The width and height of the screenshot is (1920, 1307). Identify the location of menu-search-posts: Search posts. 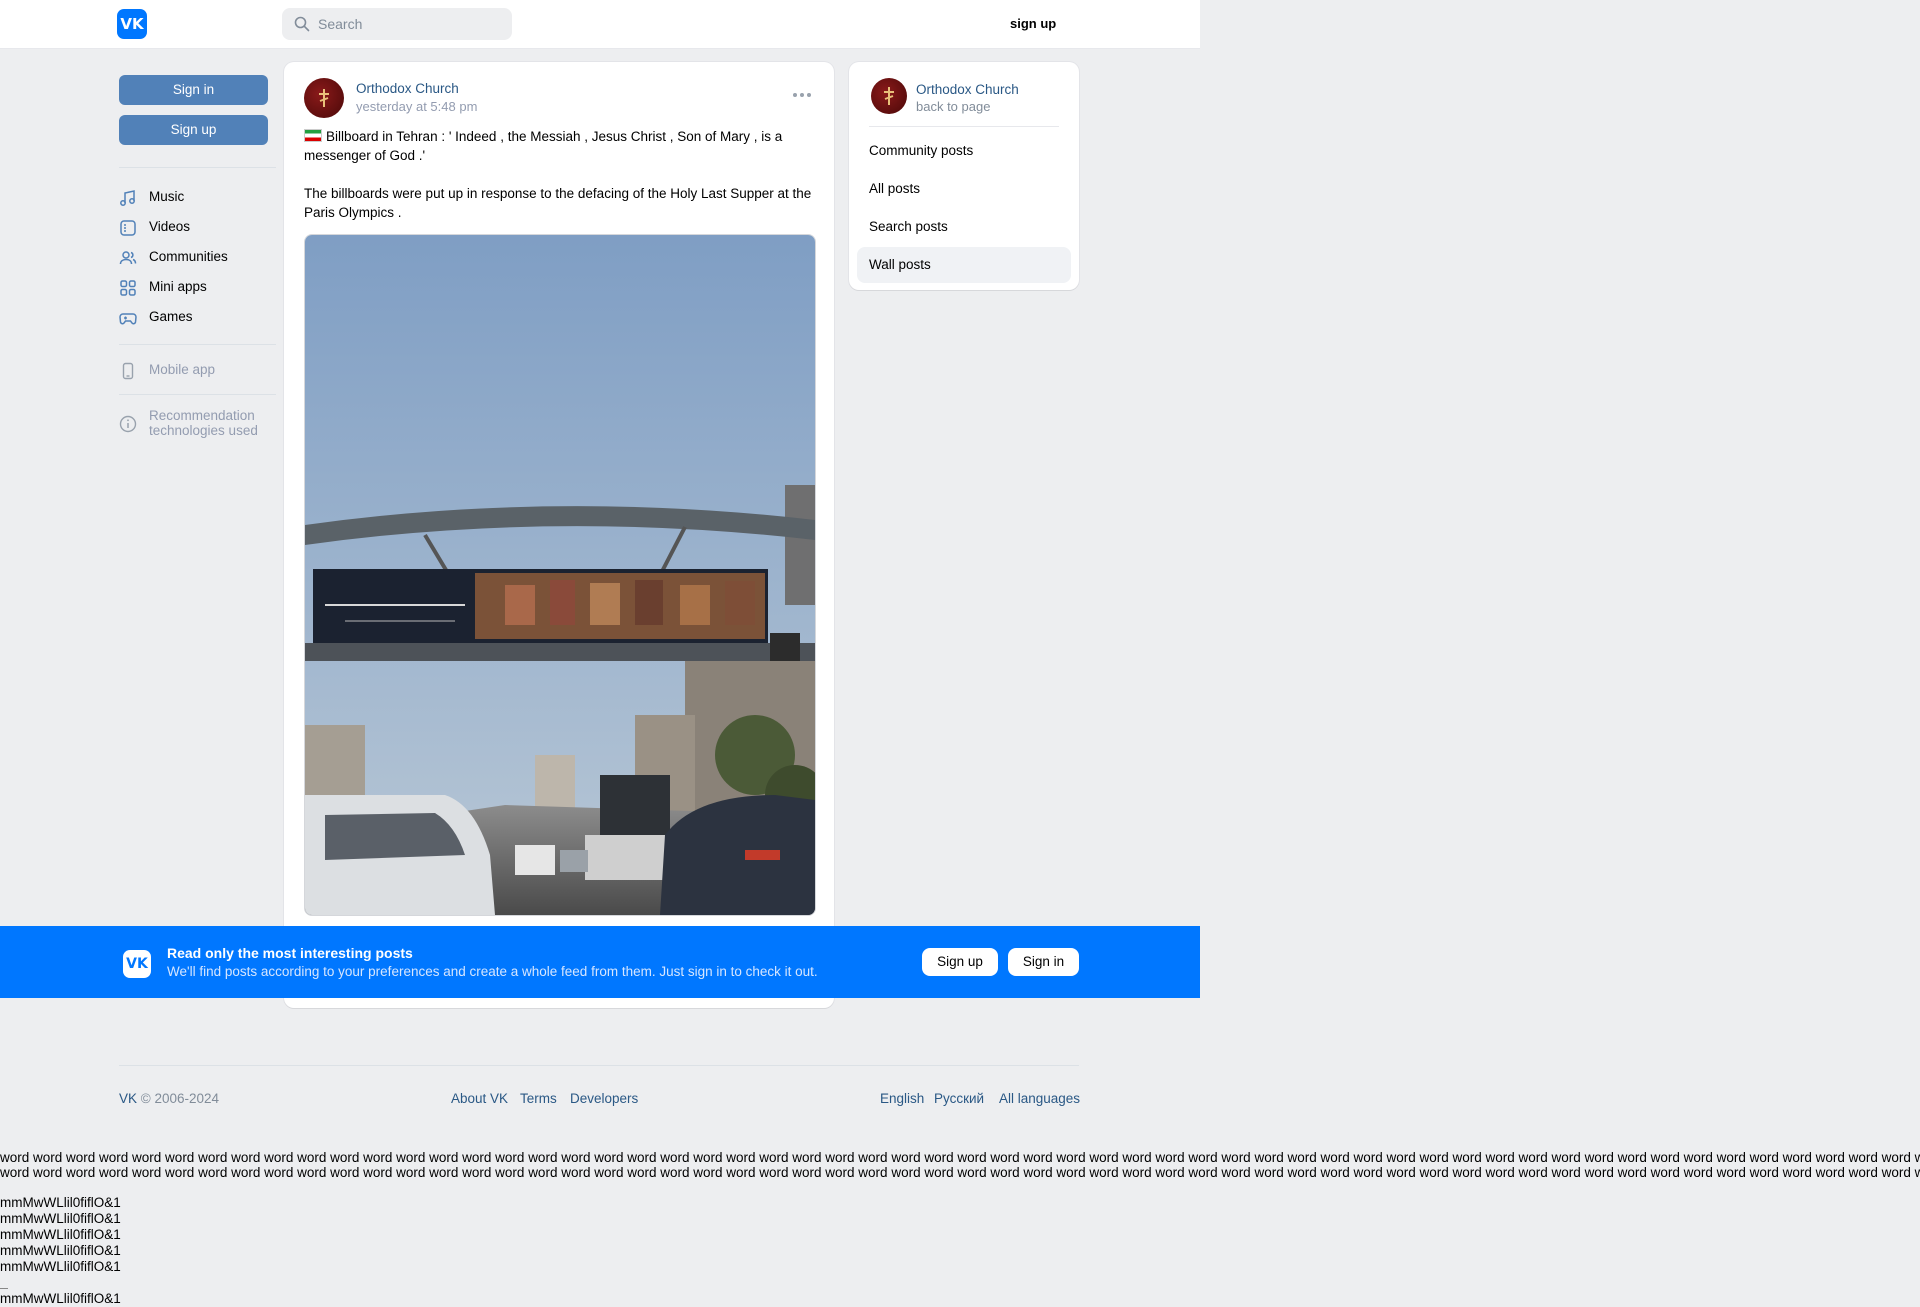
(964, 227).